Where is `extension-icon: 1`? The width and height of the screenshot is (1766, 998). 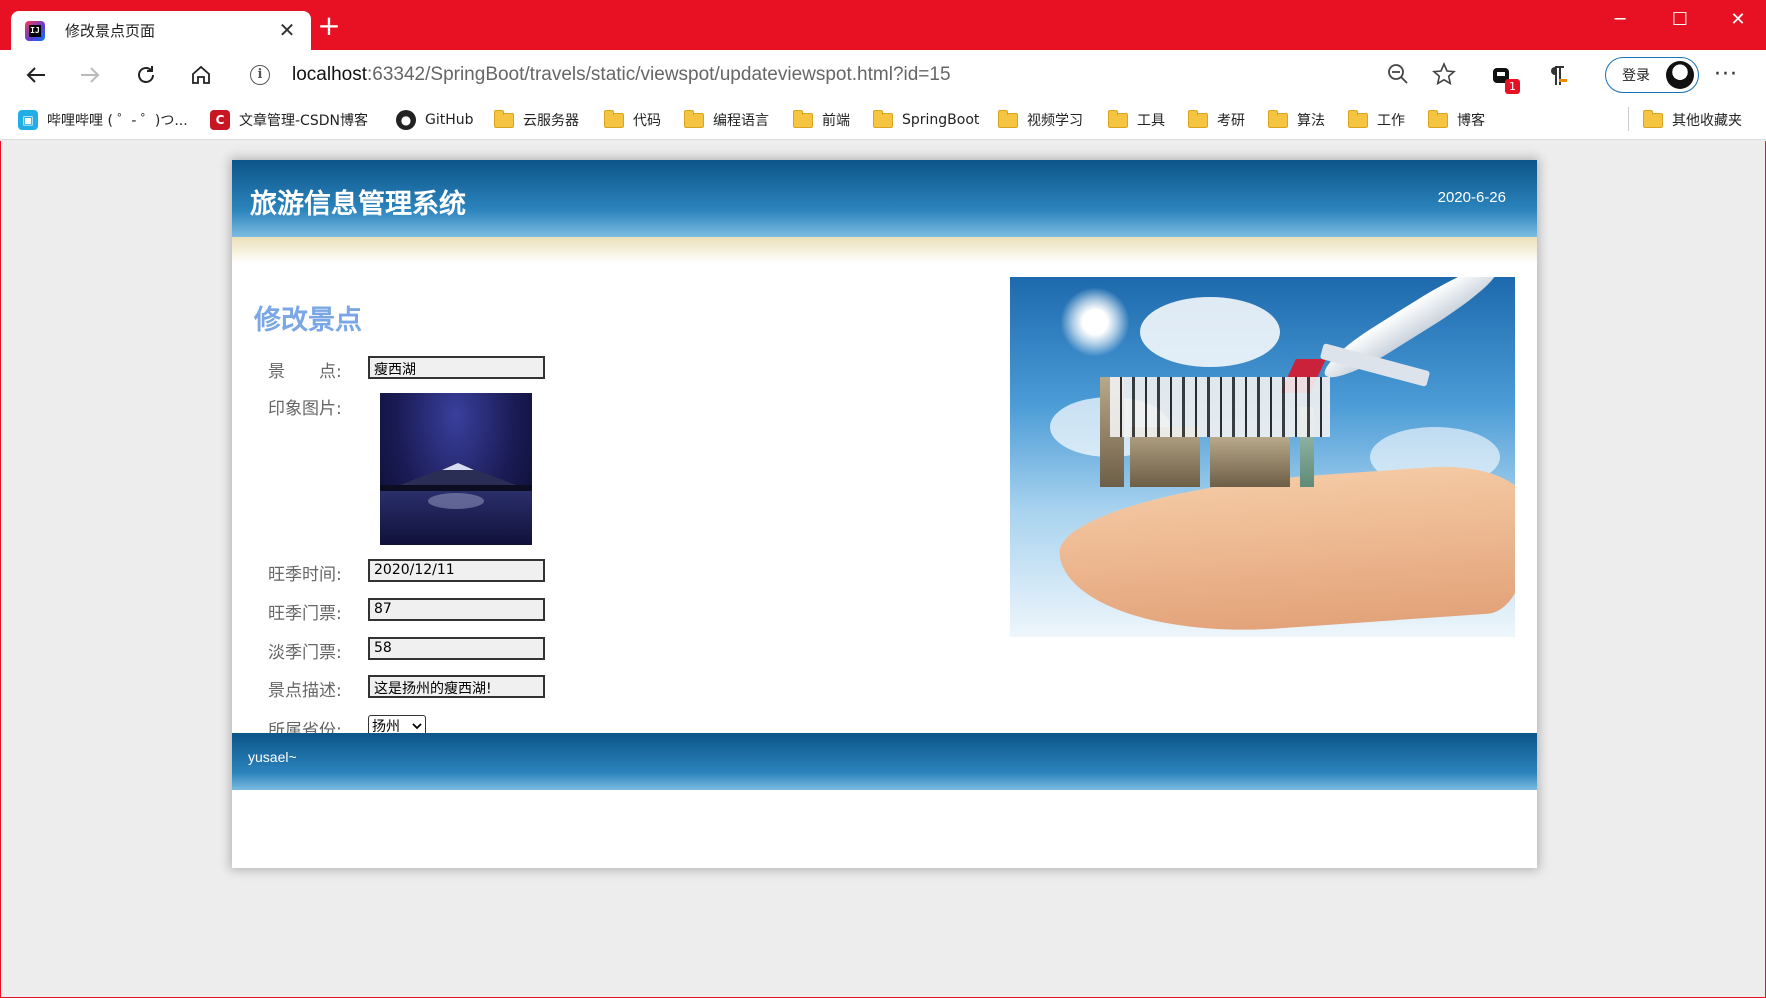
extension-icon: 1 is located at coordinates (1504, 78).